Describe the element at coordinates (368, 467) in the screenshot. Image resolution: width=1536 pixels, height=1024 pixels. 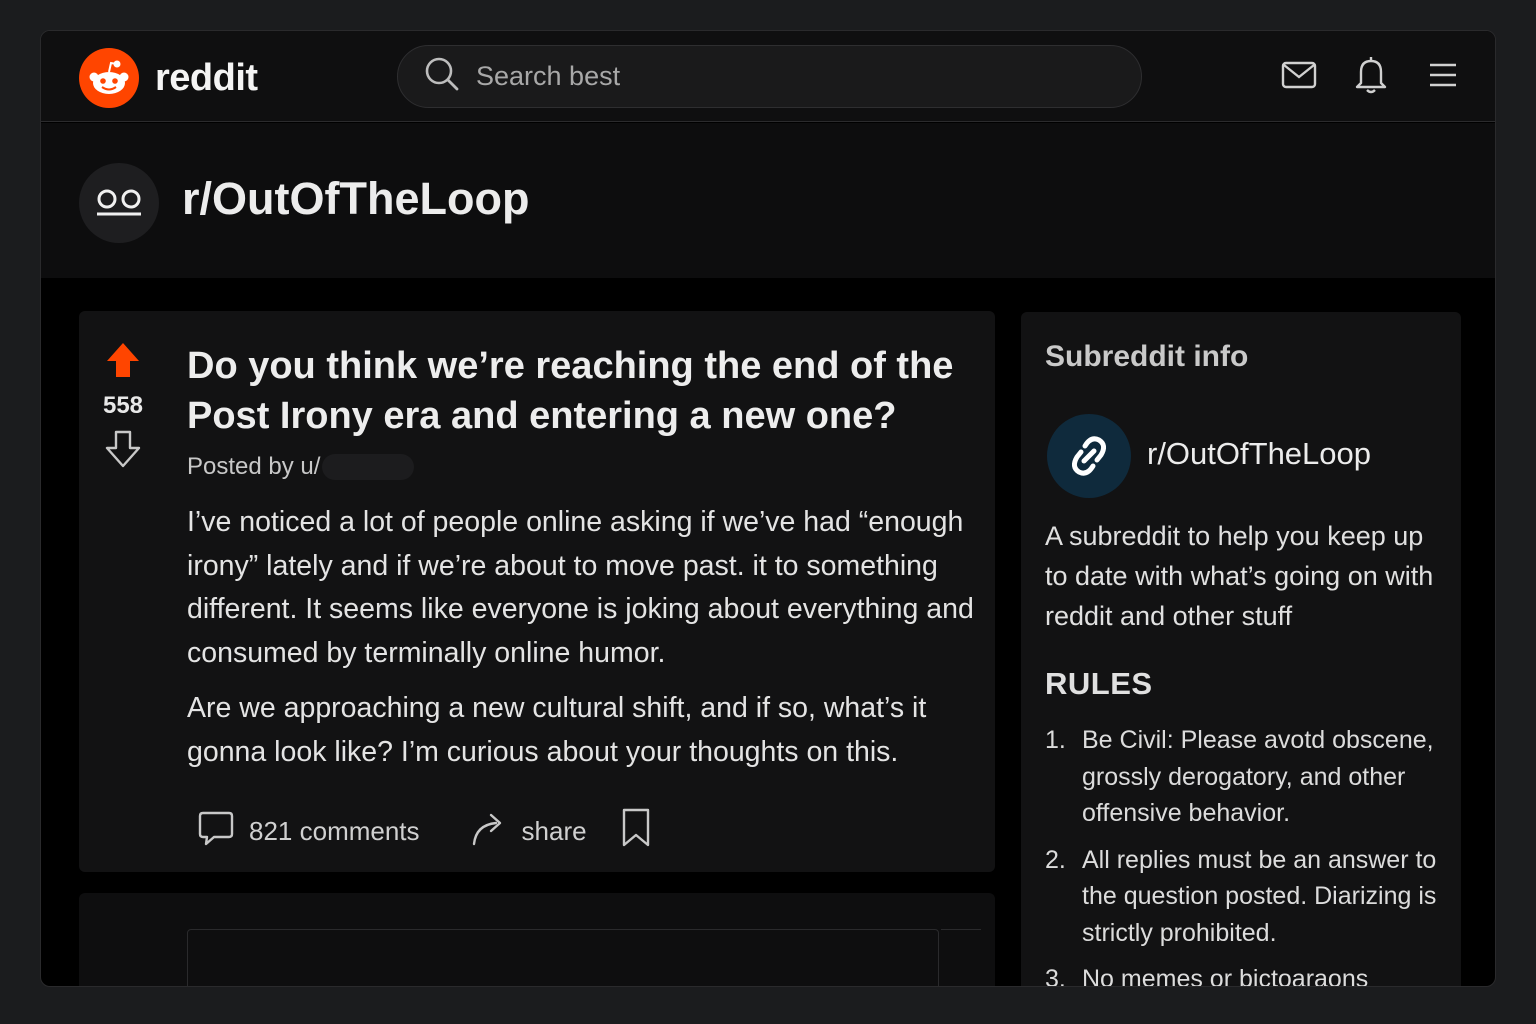
I see `redacted-username` at that location.